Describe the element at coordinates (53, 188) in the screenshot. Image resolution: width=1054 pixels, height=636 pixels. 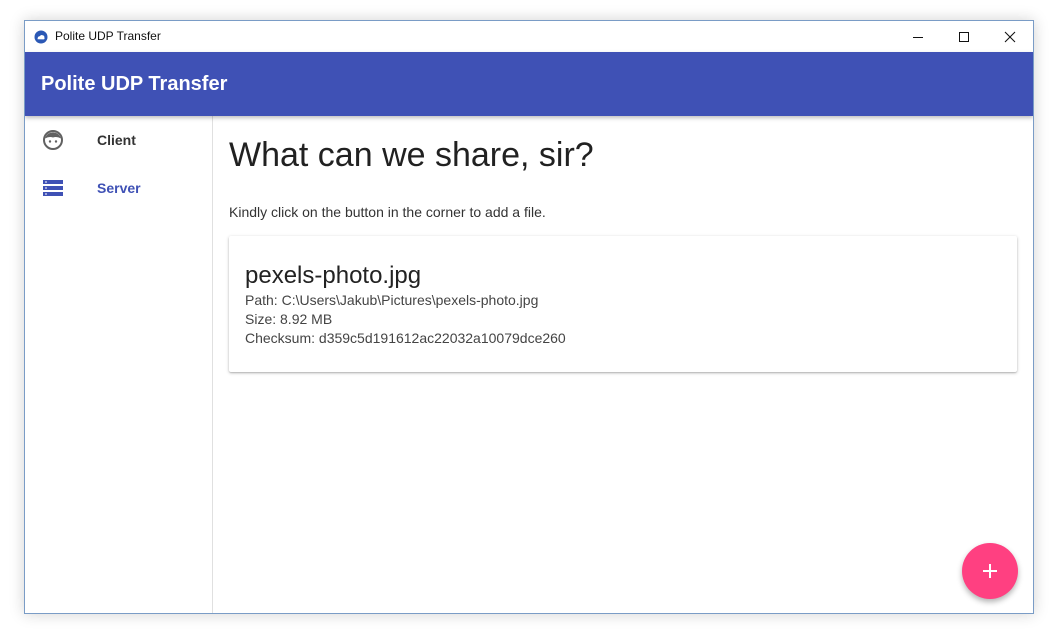
I see `storage-icon` at that location.